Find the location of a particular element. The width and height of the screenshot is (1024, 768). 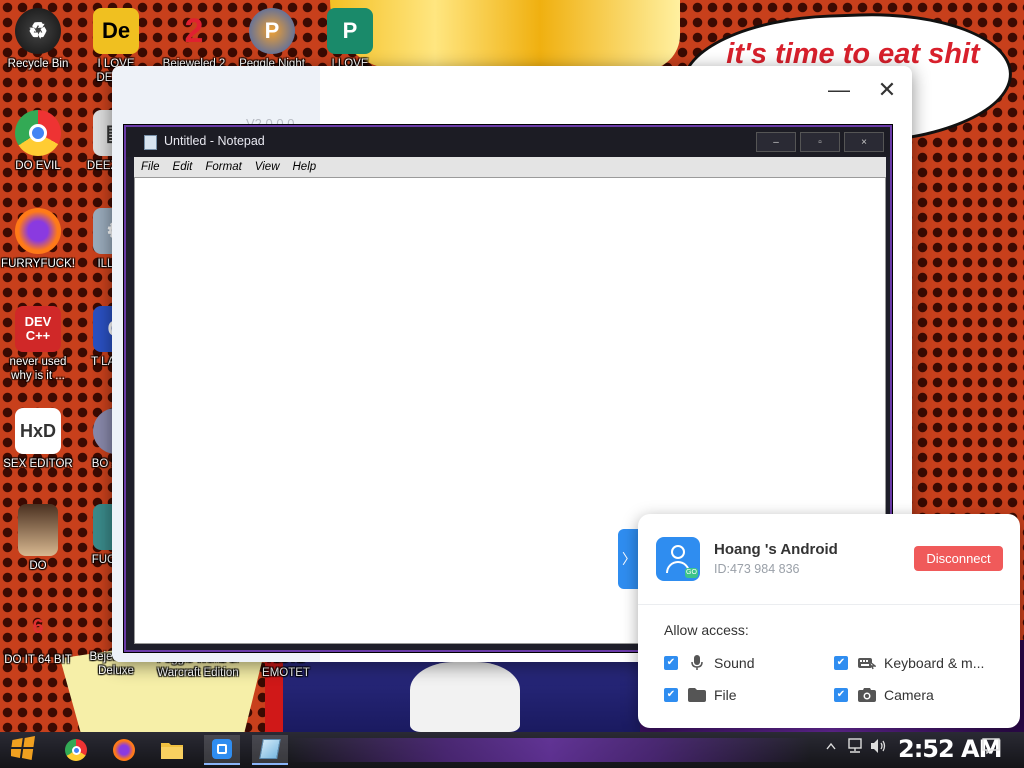

taskbar-notepad is located at coordinates (270, 750).